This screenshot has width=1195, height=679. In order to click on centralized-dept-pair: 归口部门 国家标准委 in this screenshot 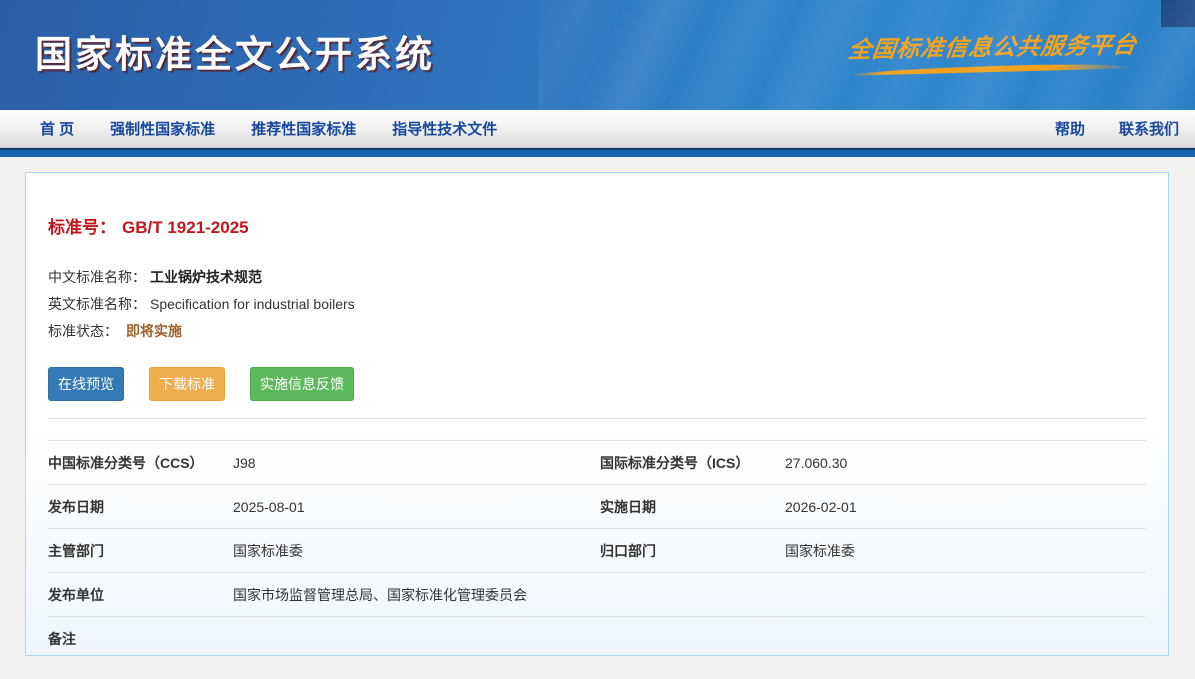, I will do `click(873, 551)`.